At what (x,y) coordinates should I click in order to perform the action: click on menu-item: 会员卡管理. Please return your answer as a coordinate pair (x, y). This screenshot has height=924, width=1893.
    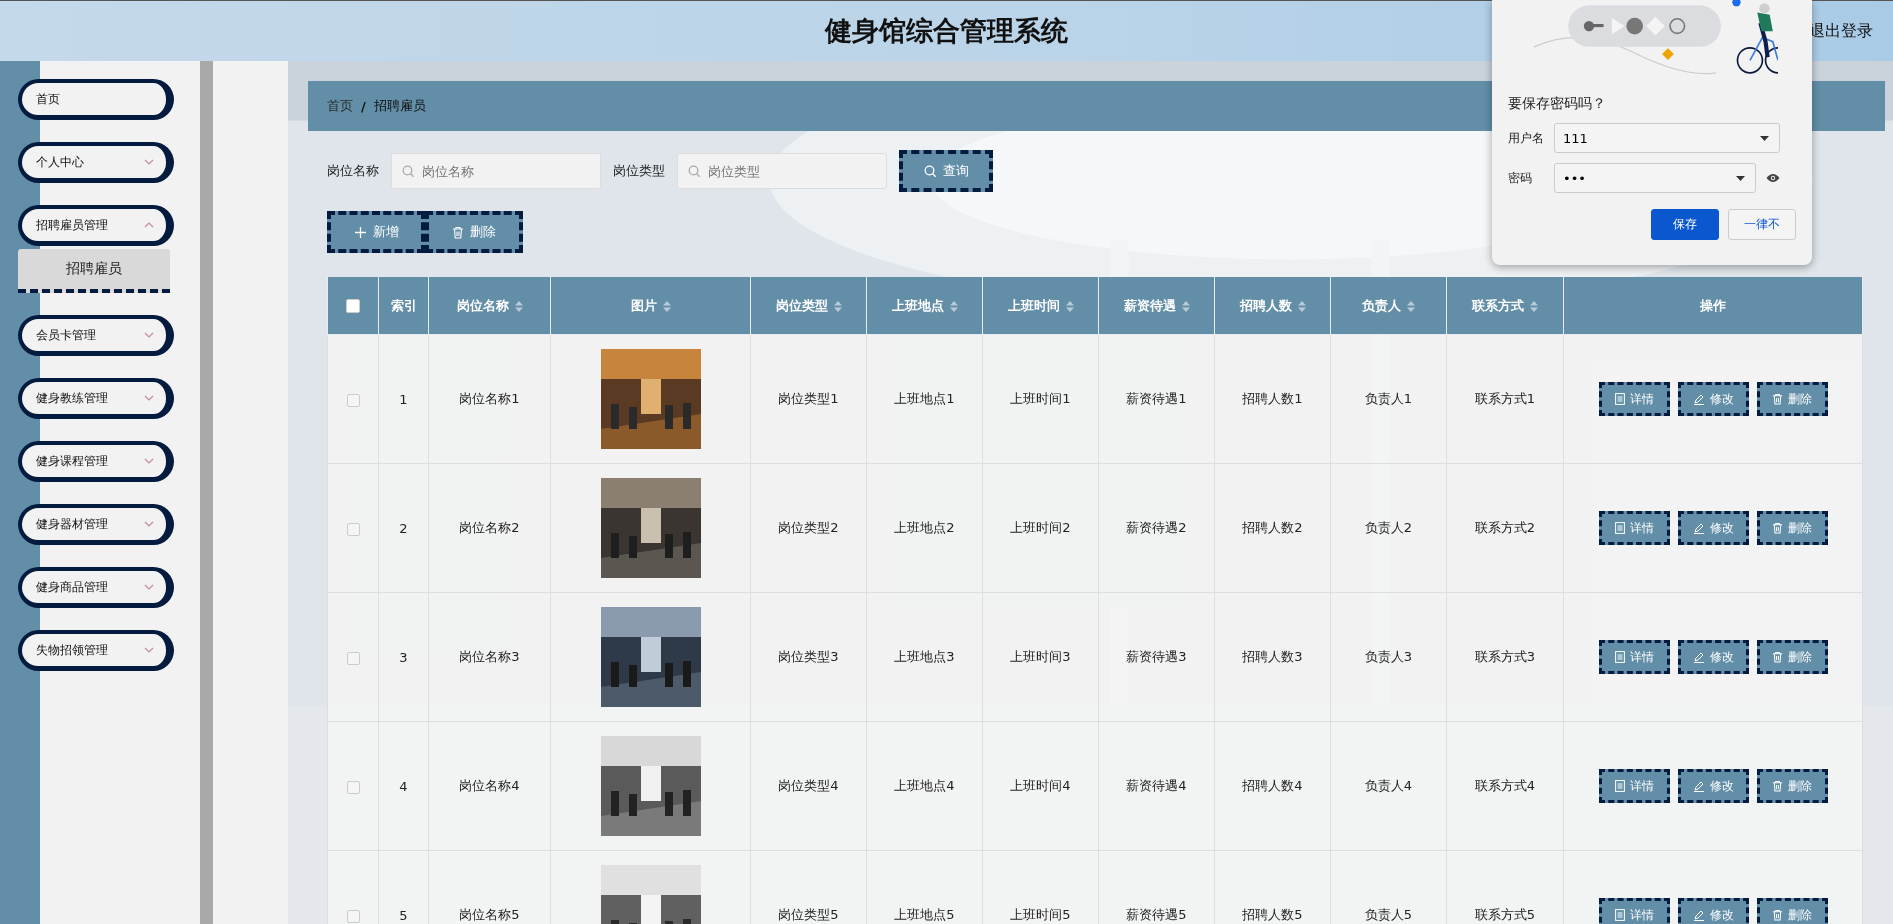
    Looking at the image, I should click on (96, 335).